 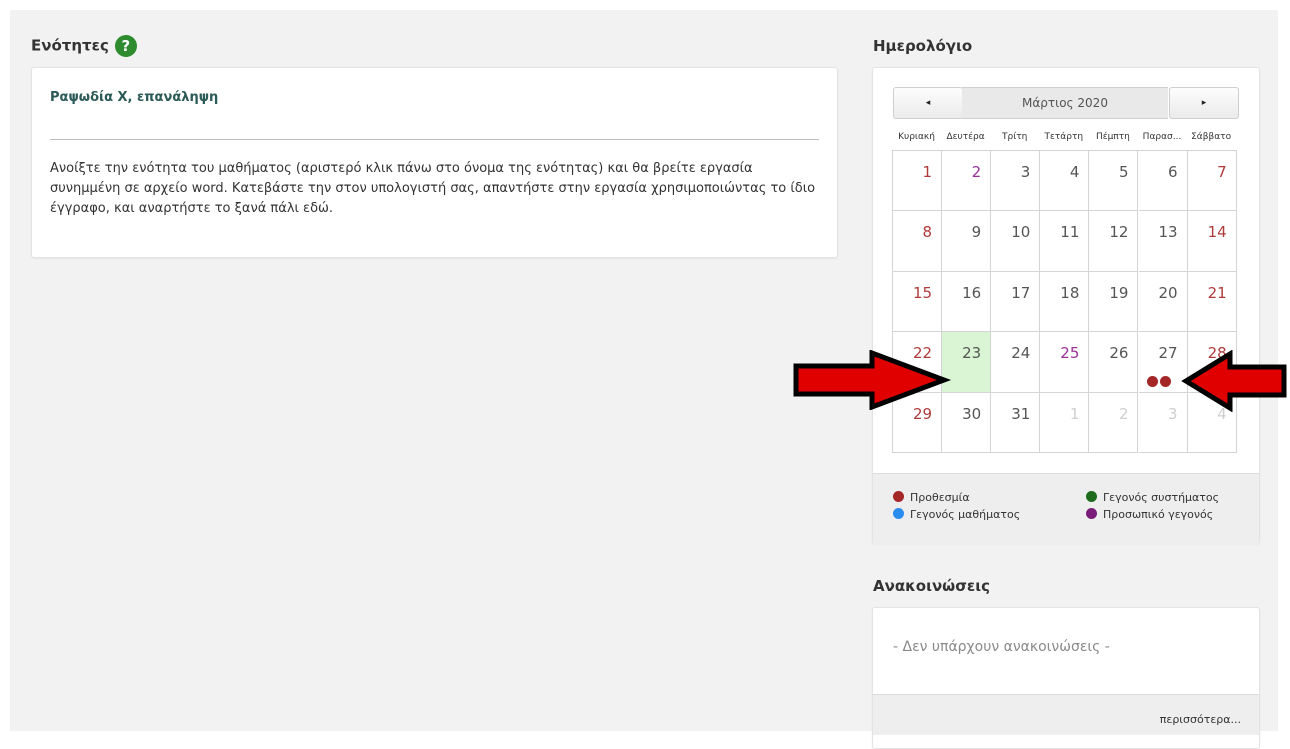 What do you see at coordinates (918, 241) in the screenshot?
I see `calendar-day: 8` at bounding box center [918, 241].